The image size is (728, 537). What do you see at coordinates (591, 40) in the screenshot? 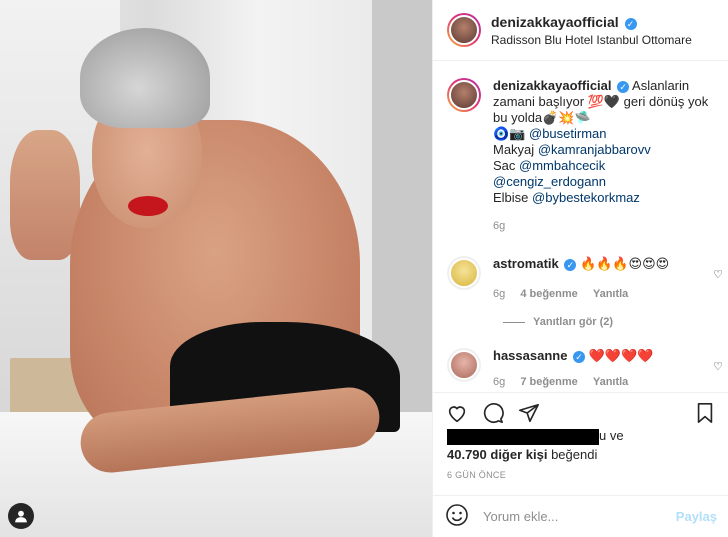
I see `post-location: Radisson Blu Hotel Istanbul Ottomare` at bounding box center [591, 40].